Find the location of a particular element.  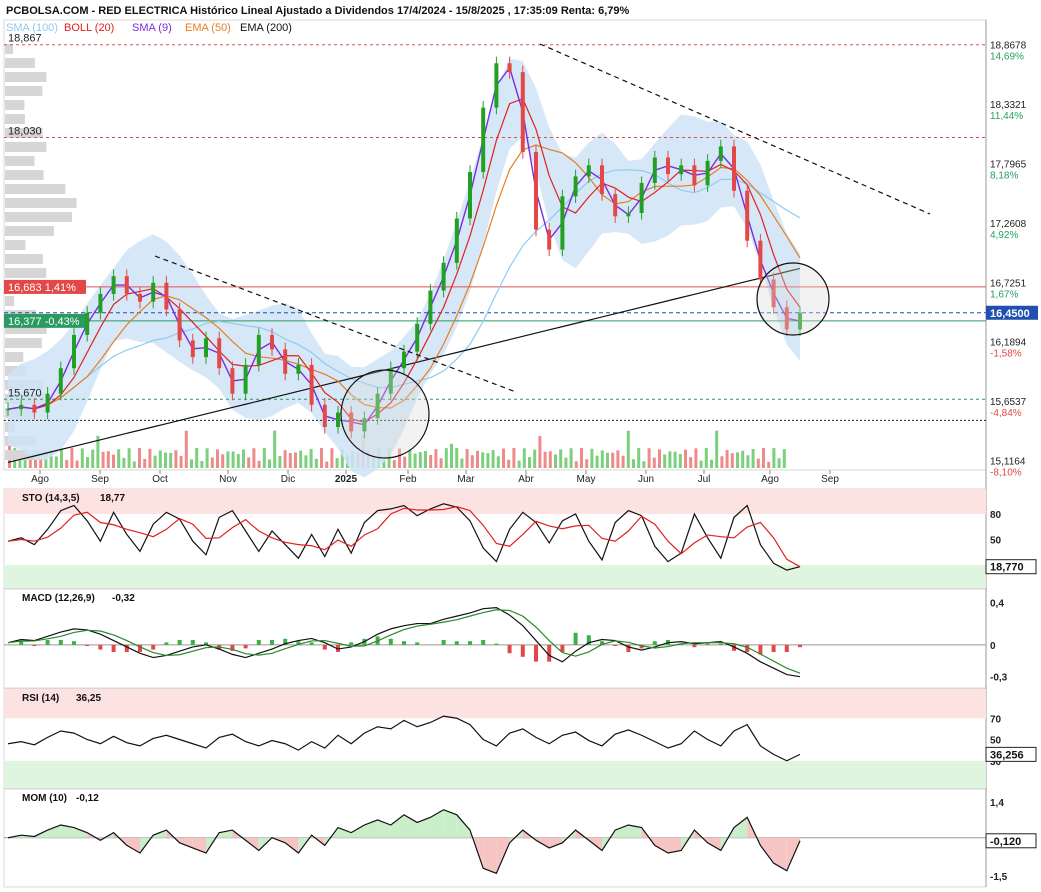

panel-frame is located at coordinates (495, 638).